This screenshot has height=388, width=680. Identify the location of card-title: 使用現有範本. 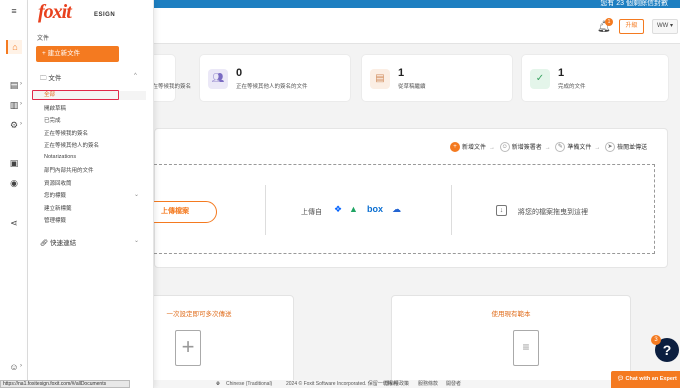
(511, 314).